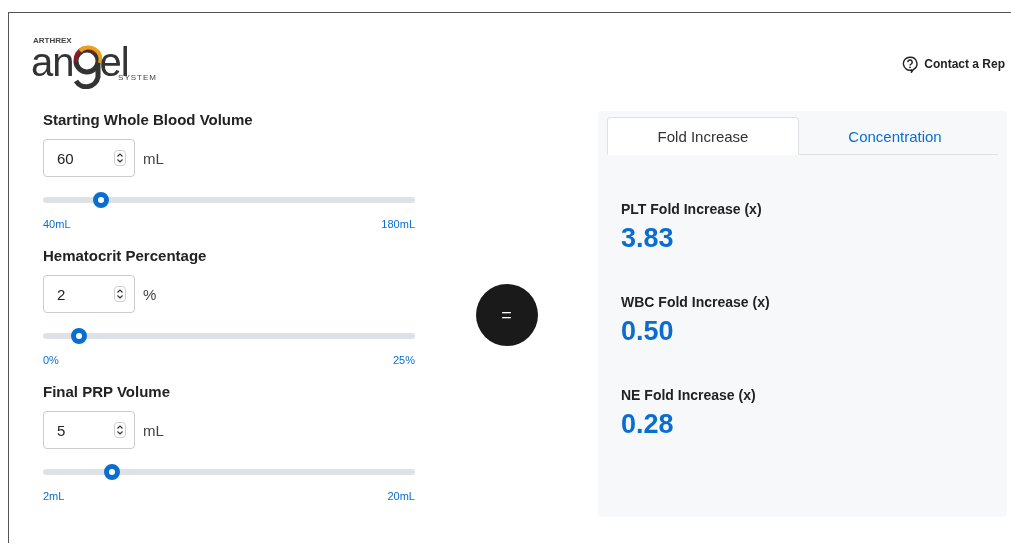 This screenshot has width=1011, height=544. I want to click on result-label: PLT Fold Increase (x), so click(692, 209).